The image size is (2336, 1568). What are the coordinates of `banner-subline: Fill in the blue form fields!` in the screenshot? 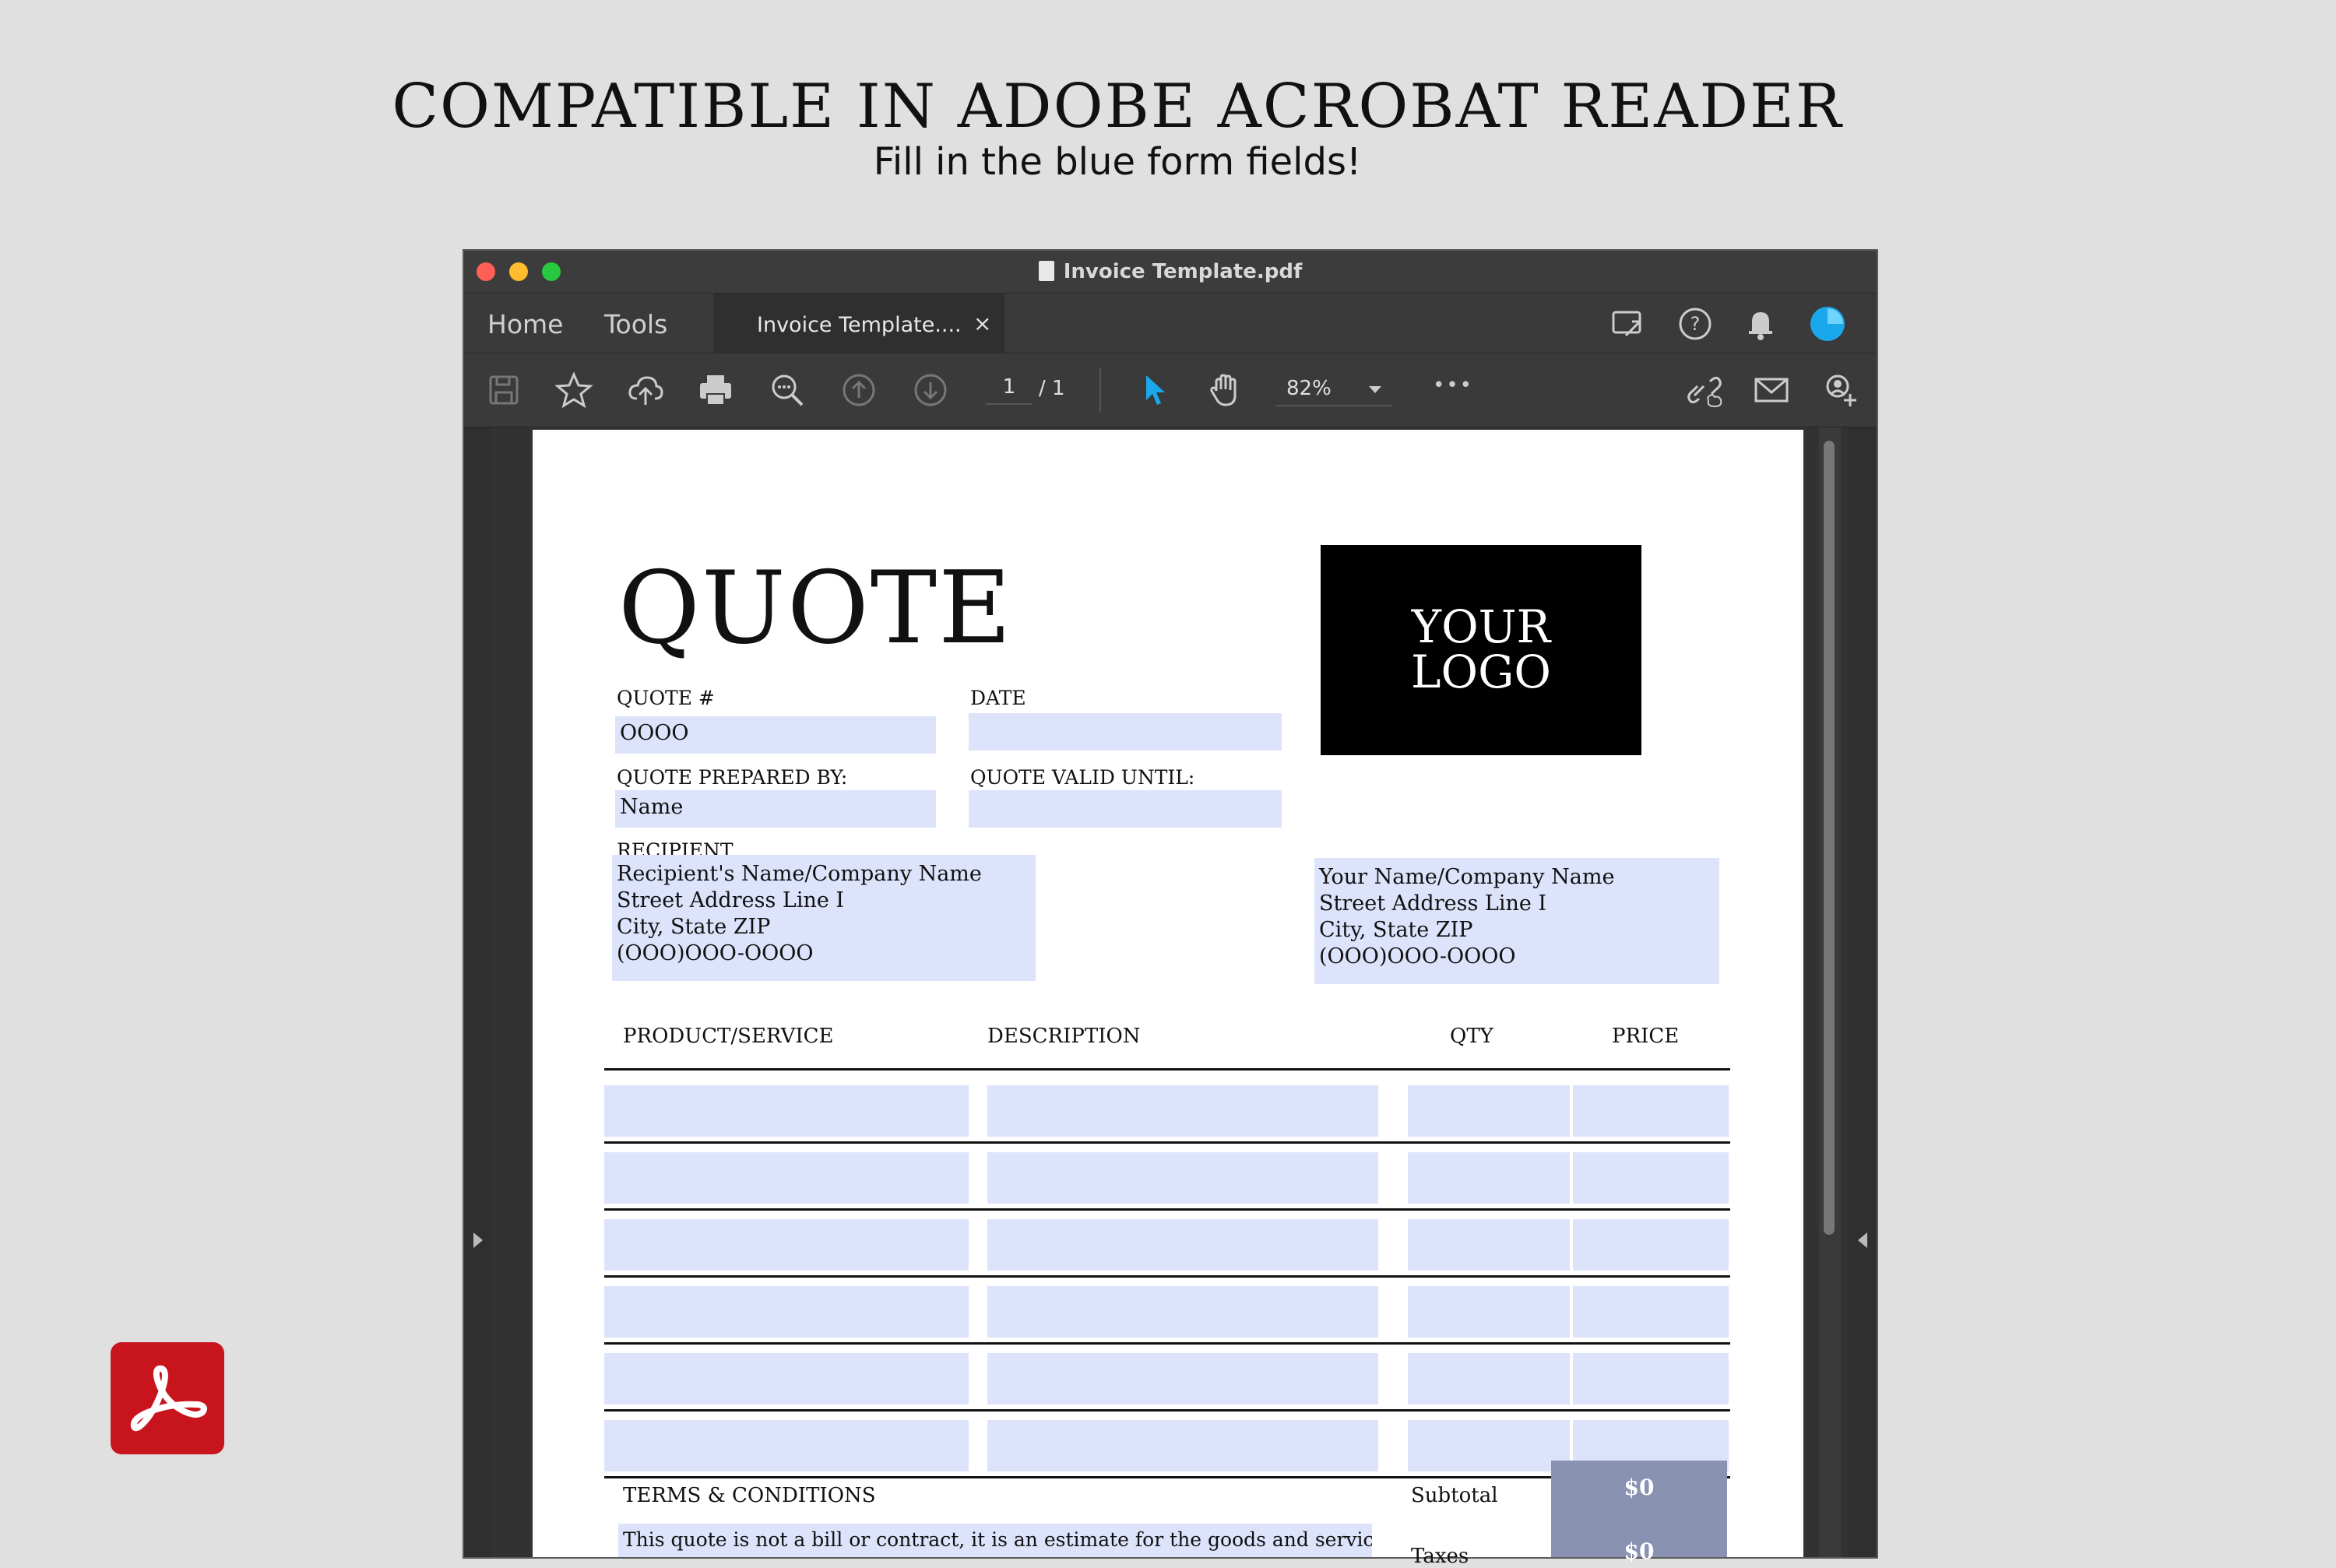 It's located at (1117, 162).